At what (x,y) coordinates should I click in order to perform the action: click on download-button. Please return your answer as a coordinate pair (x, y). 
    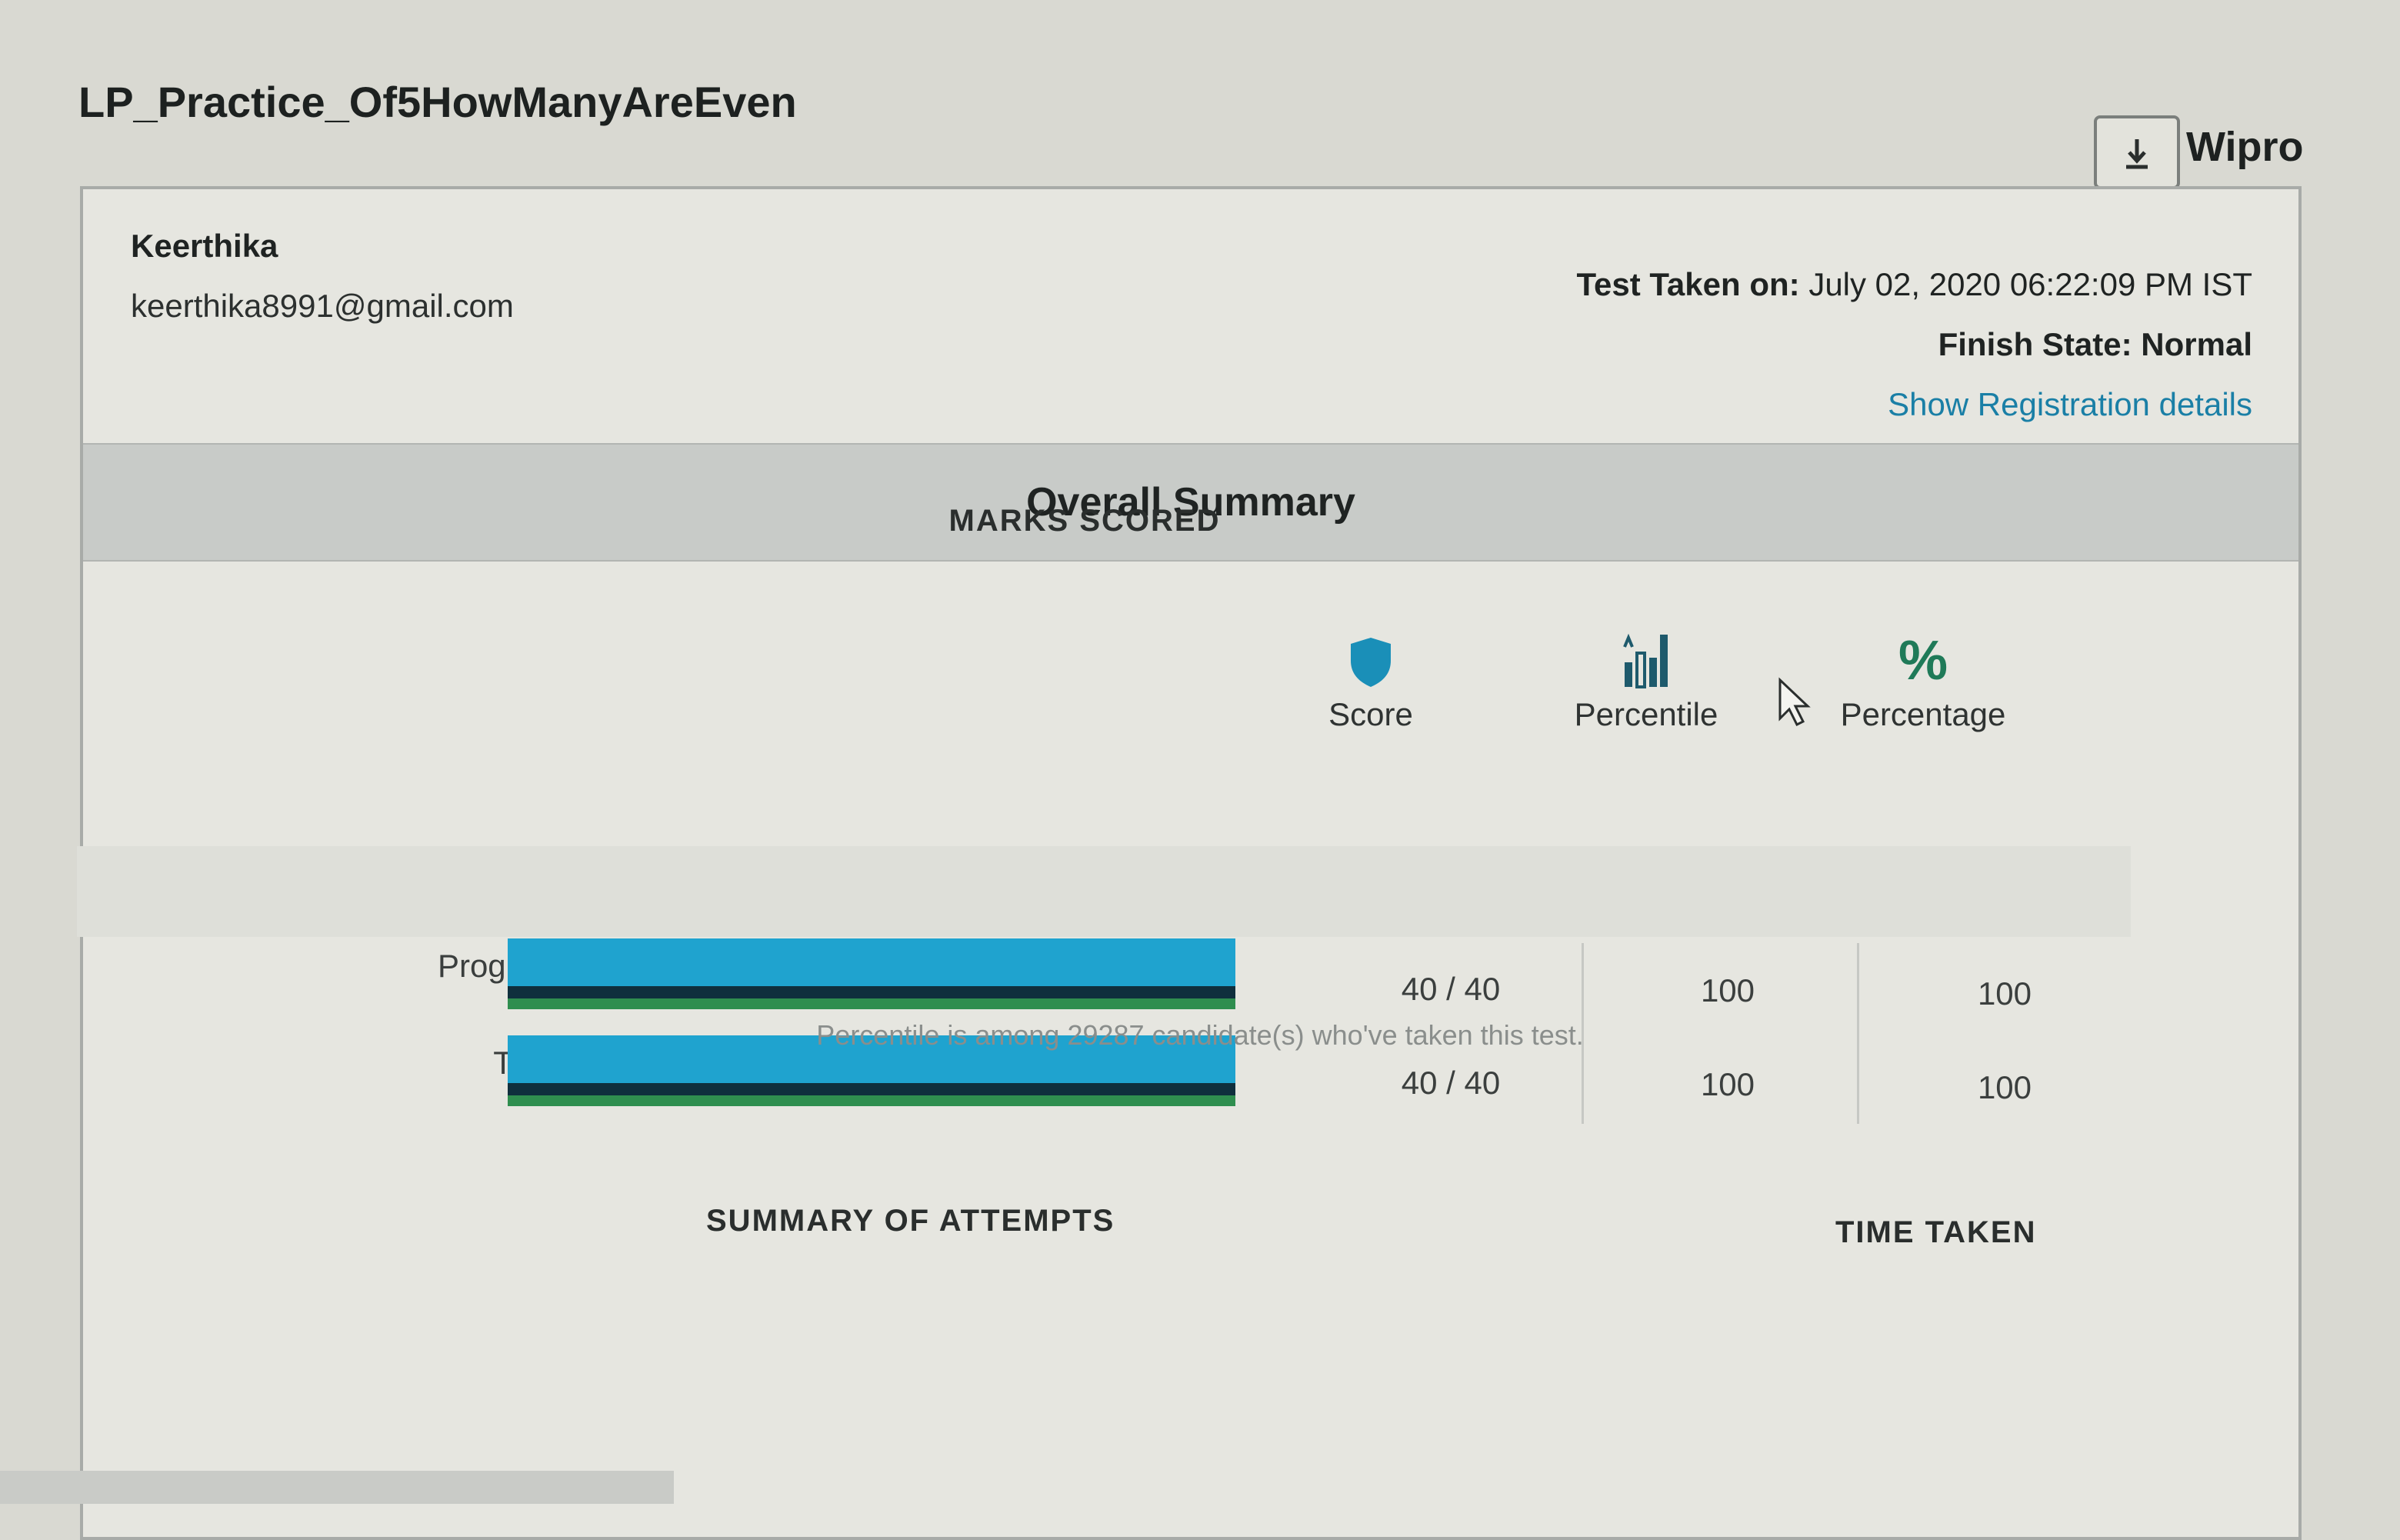
    Looking at the image, I should click on (2137, 152).